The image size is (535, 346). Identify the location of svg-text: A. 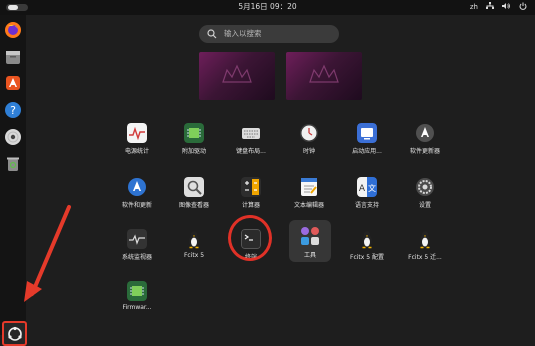
(362, 189).